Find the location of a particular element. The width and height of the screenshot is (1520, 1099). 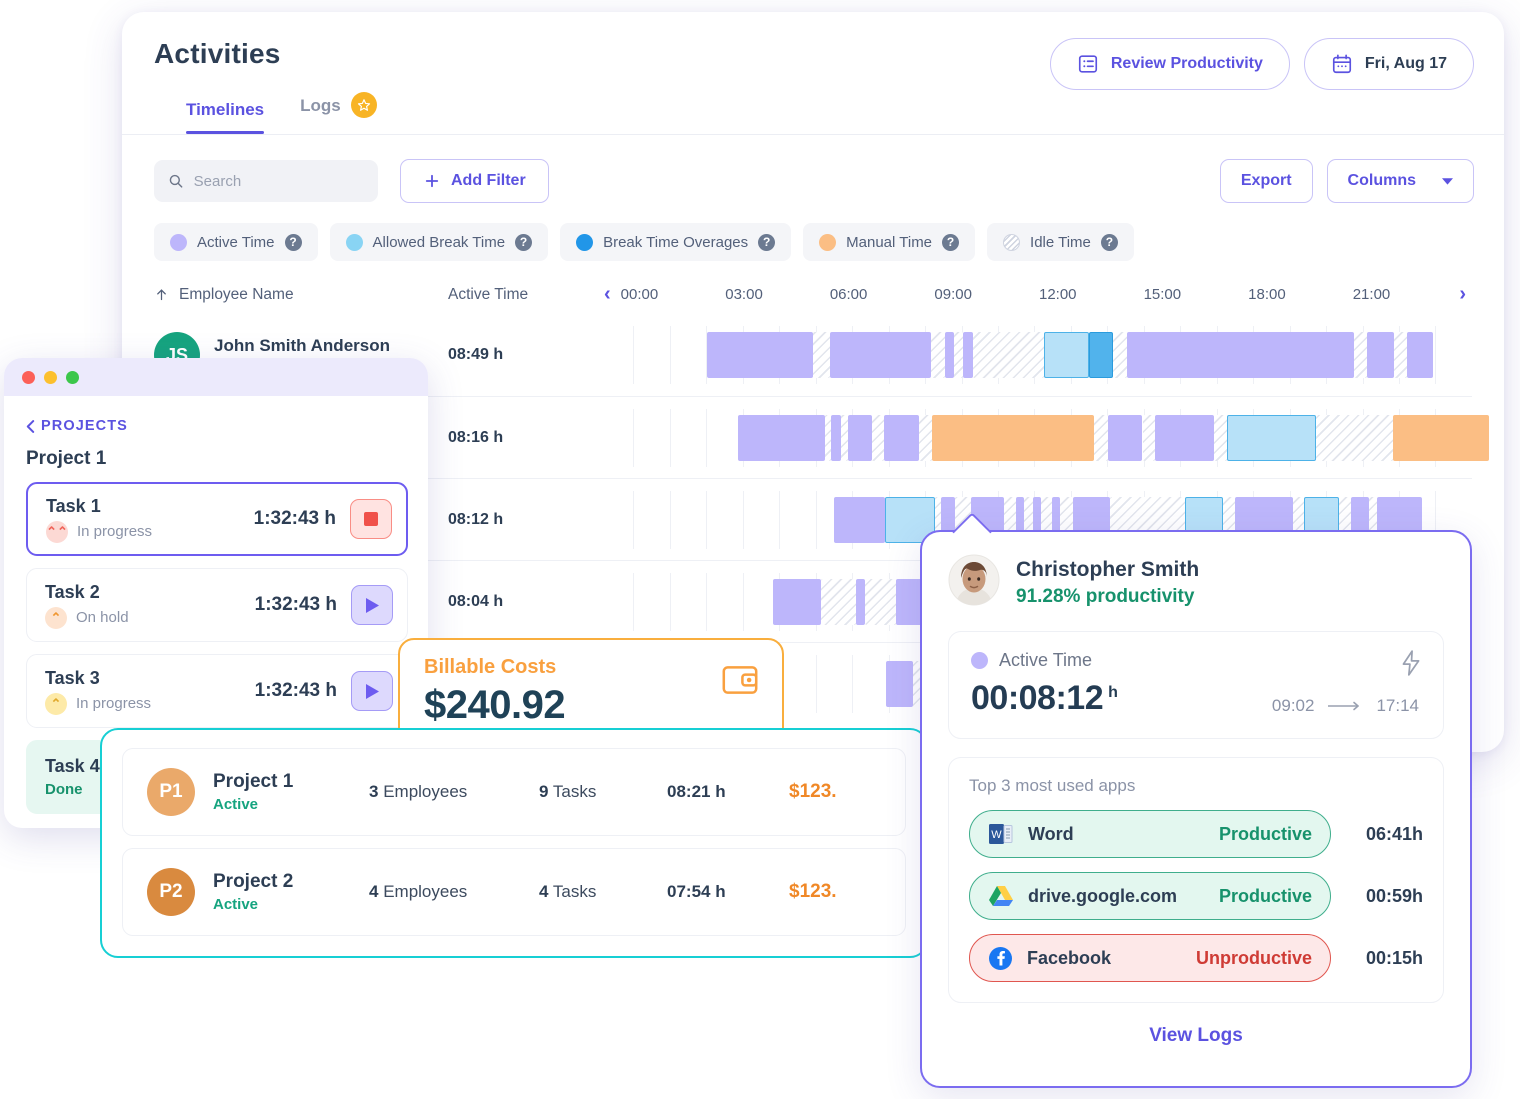

app-pill: W Word Productive is located at coordinates (1150, 834).